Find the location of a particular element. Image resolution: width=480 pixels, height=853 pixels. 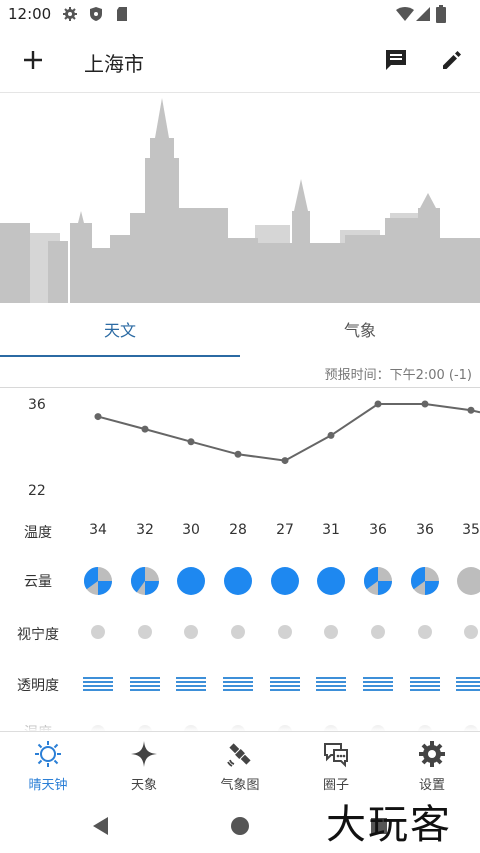

tab-bar: 天文 气象 is located at coordinates (240, 331).